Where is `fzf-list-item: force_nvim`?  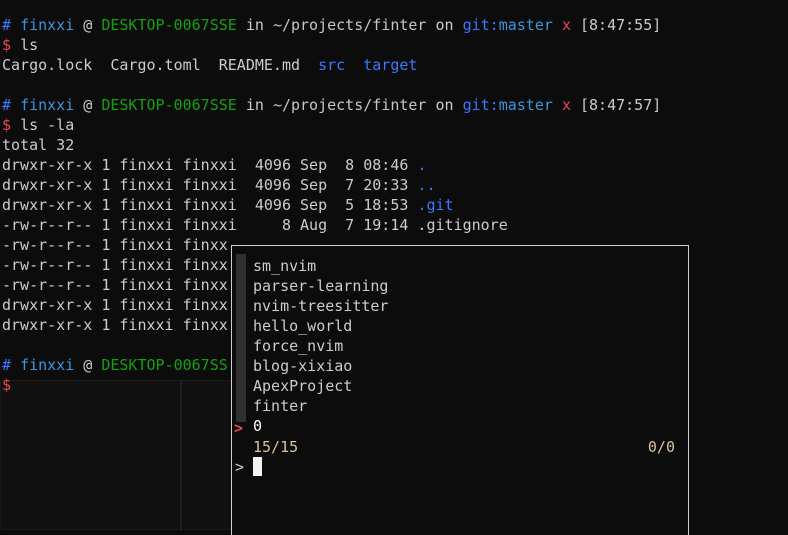
fzf-list-item: force_nvim is located at coordinates (298, 346).